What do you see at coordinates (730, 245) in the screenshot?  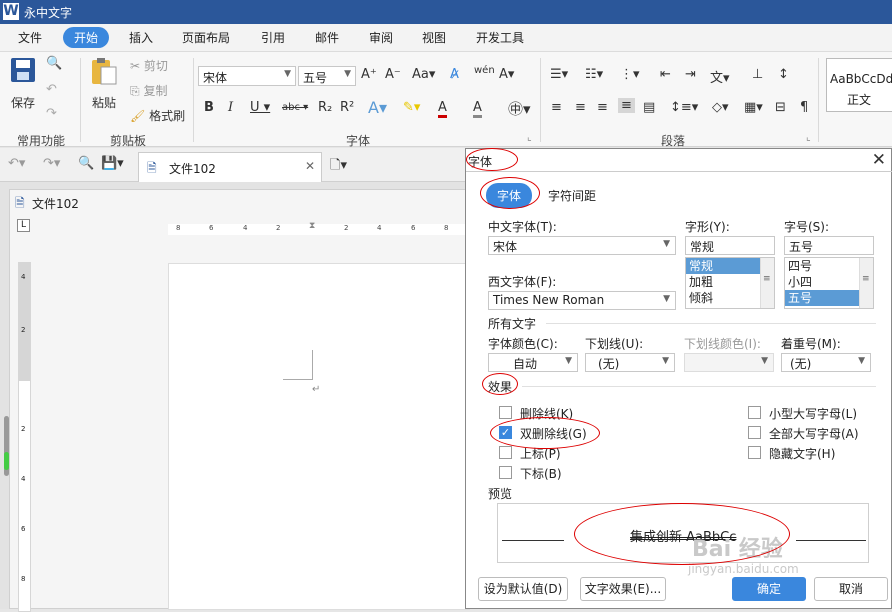 I see `font-style-input: 常规` at bounding box center [730, 245].